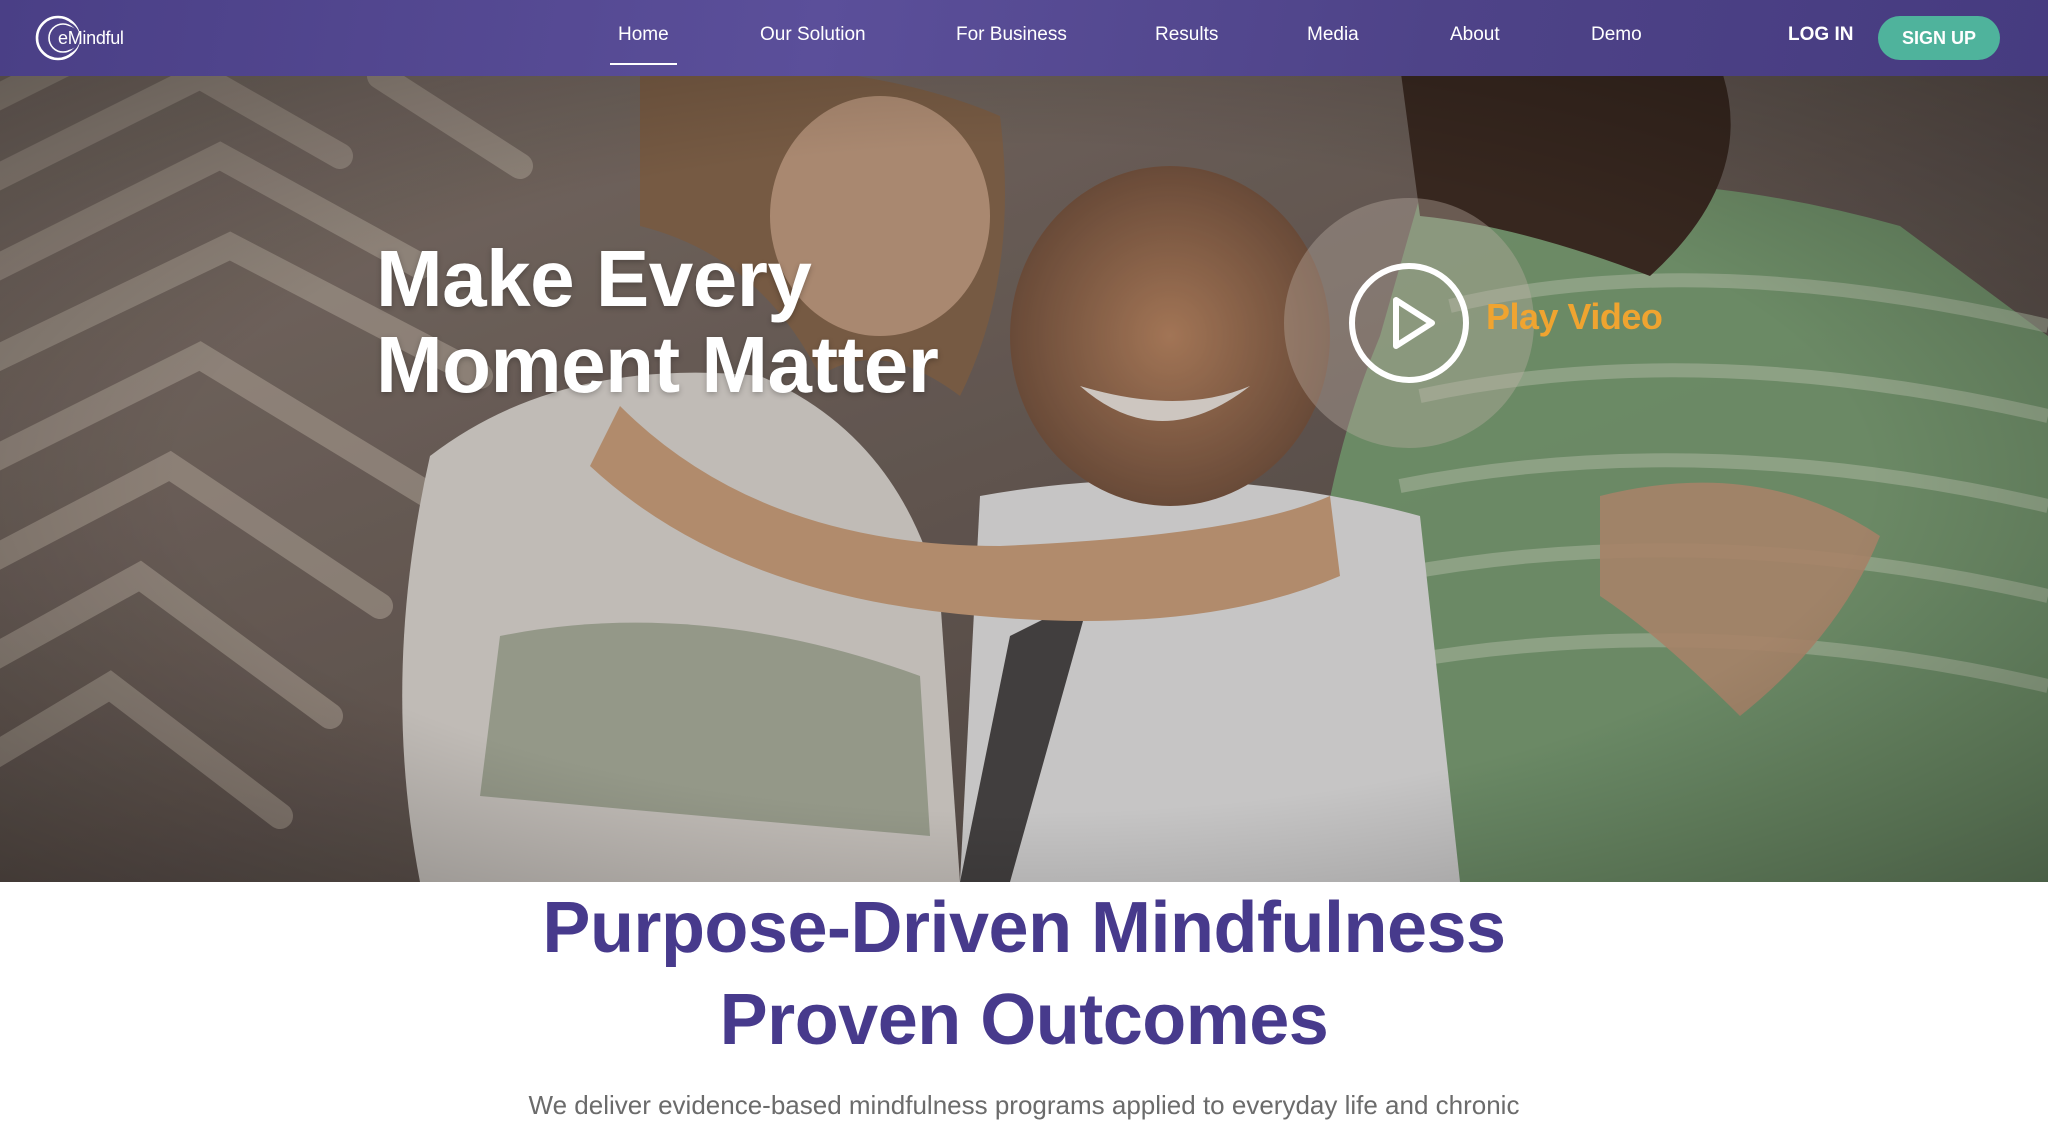  What do you see at coordinates (1939, 38) in the screenshot?
I see `signup-button: SIGN UP` at bounding box center [1939, 38].